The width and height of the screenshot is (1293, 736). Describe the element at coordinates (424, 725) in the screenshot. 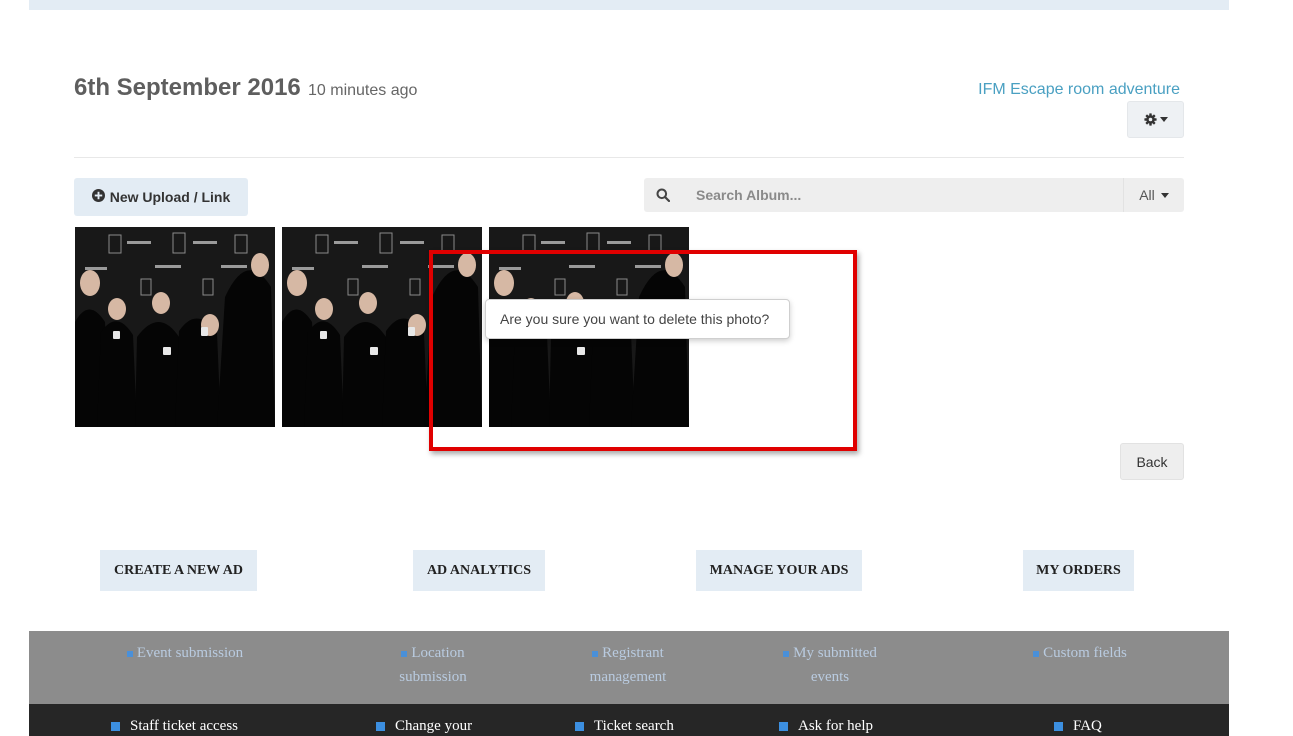

I see `footer-link-change-your: Change your` at that location.